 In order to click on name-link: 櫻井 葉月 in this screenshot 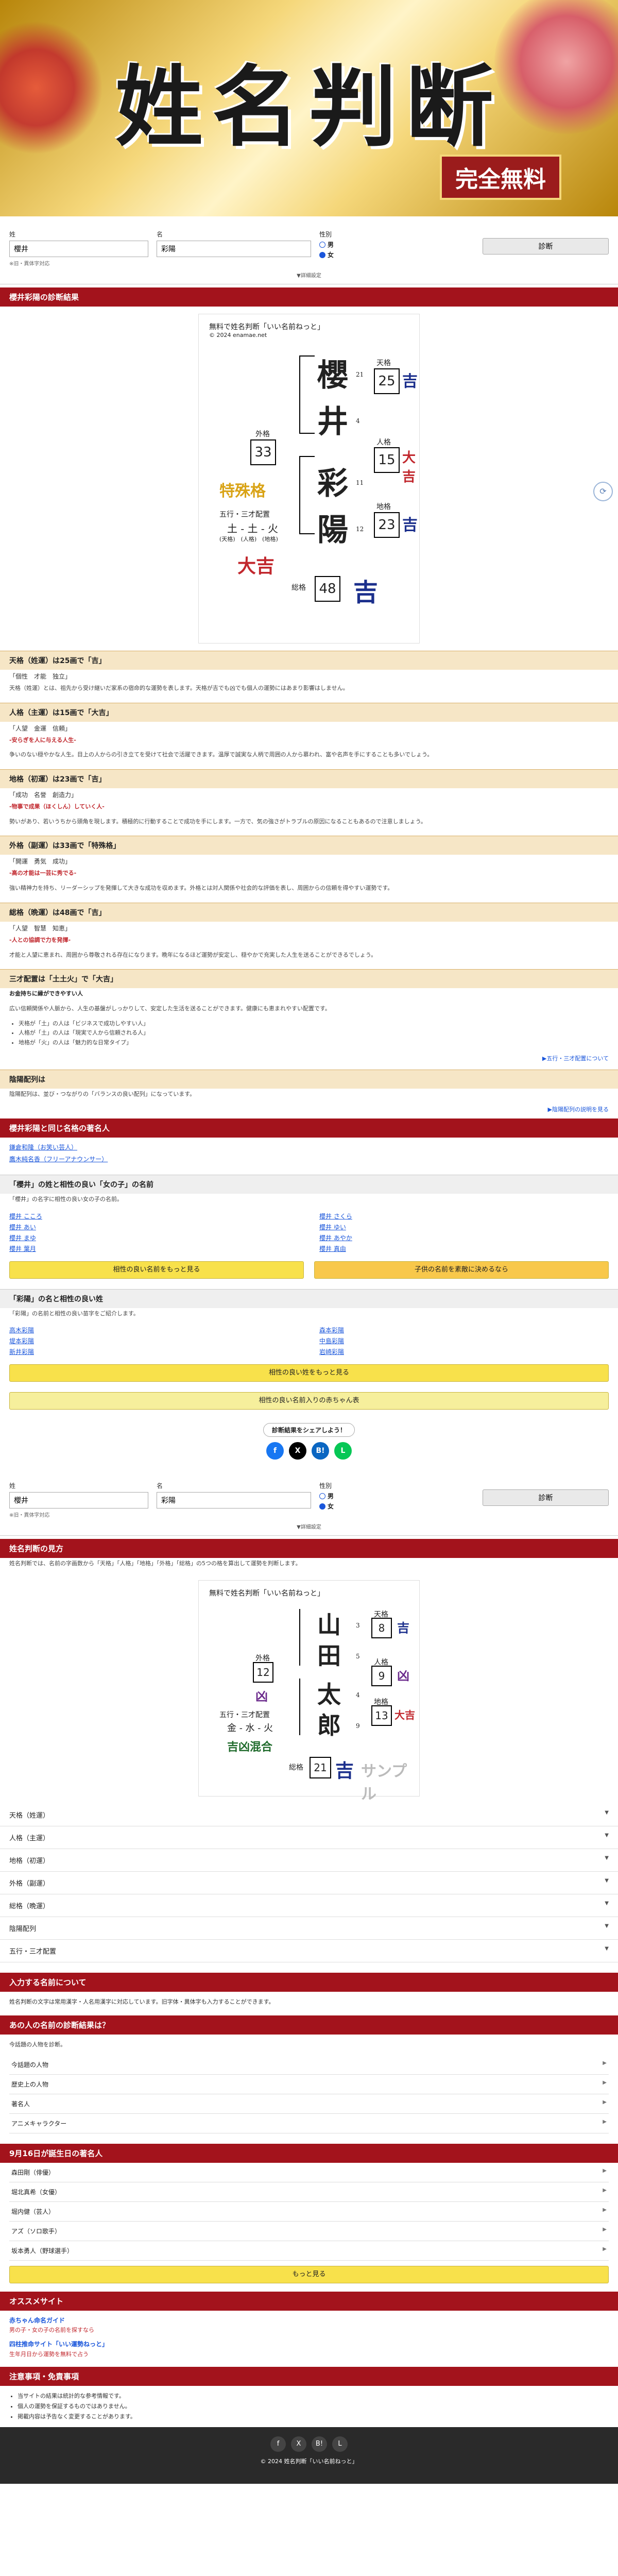, I will do `click(154, 1248)`.